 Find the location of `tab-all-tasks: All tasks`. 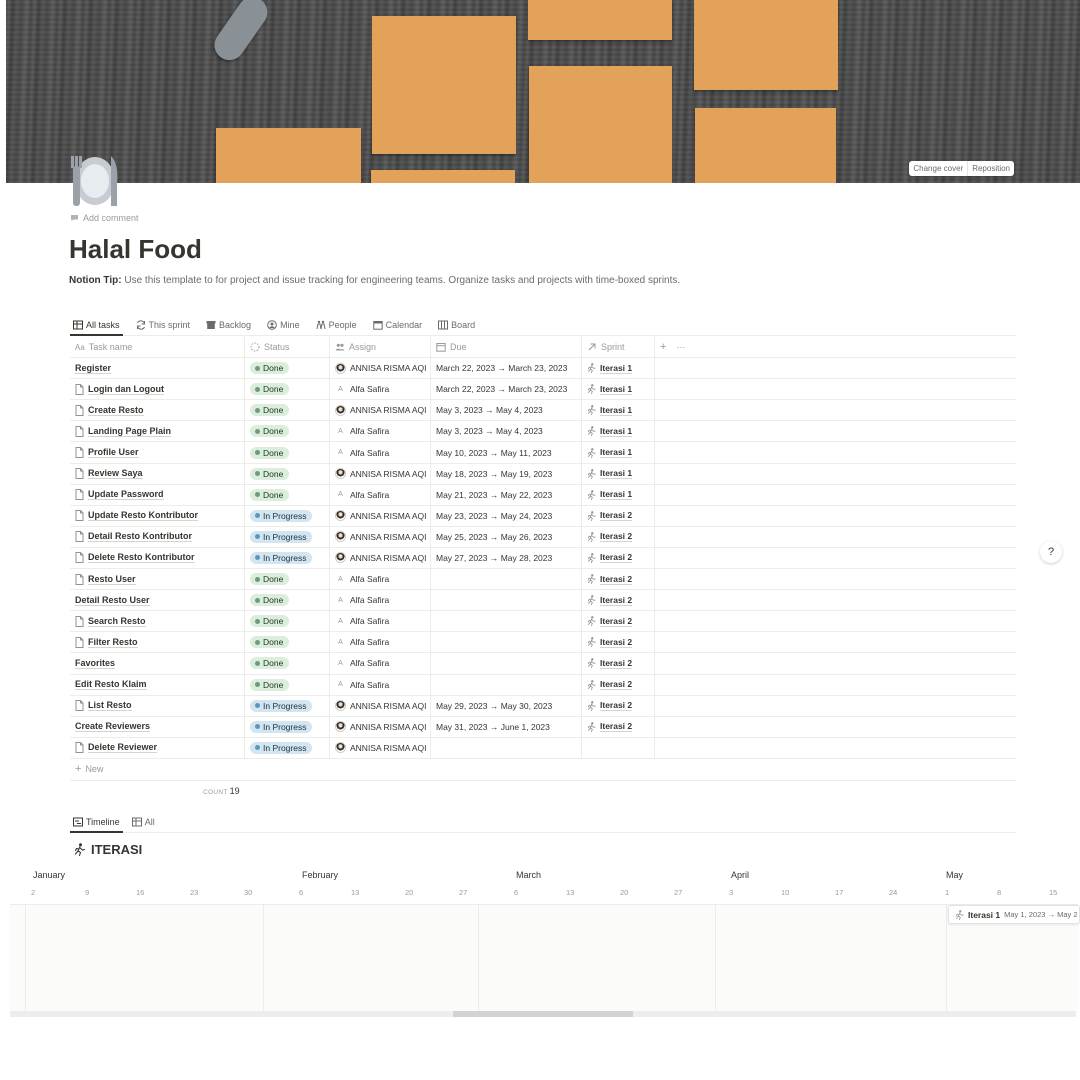

tab-all-tasks: All tasks is located at coordinates (96, 326).